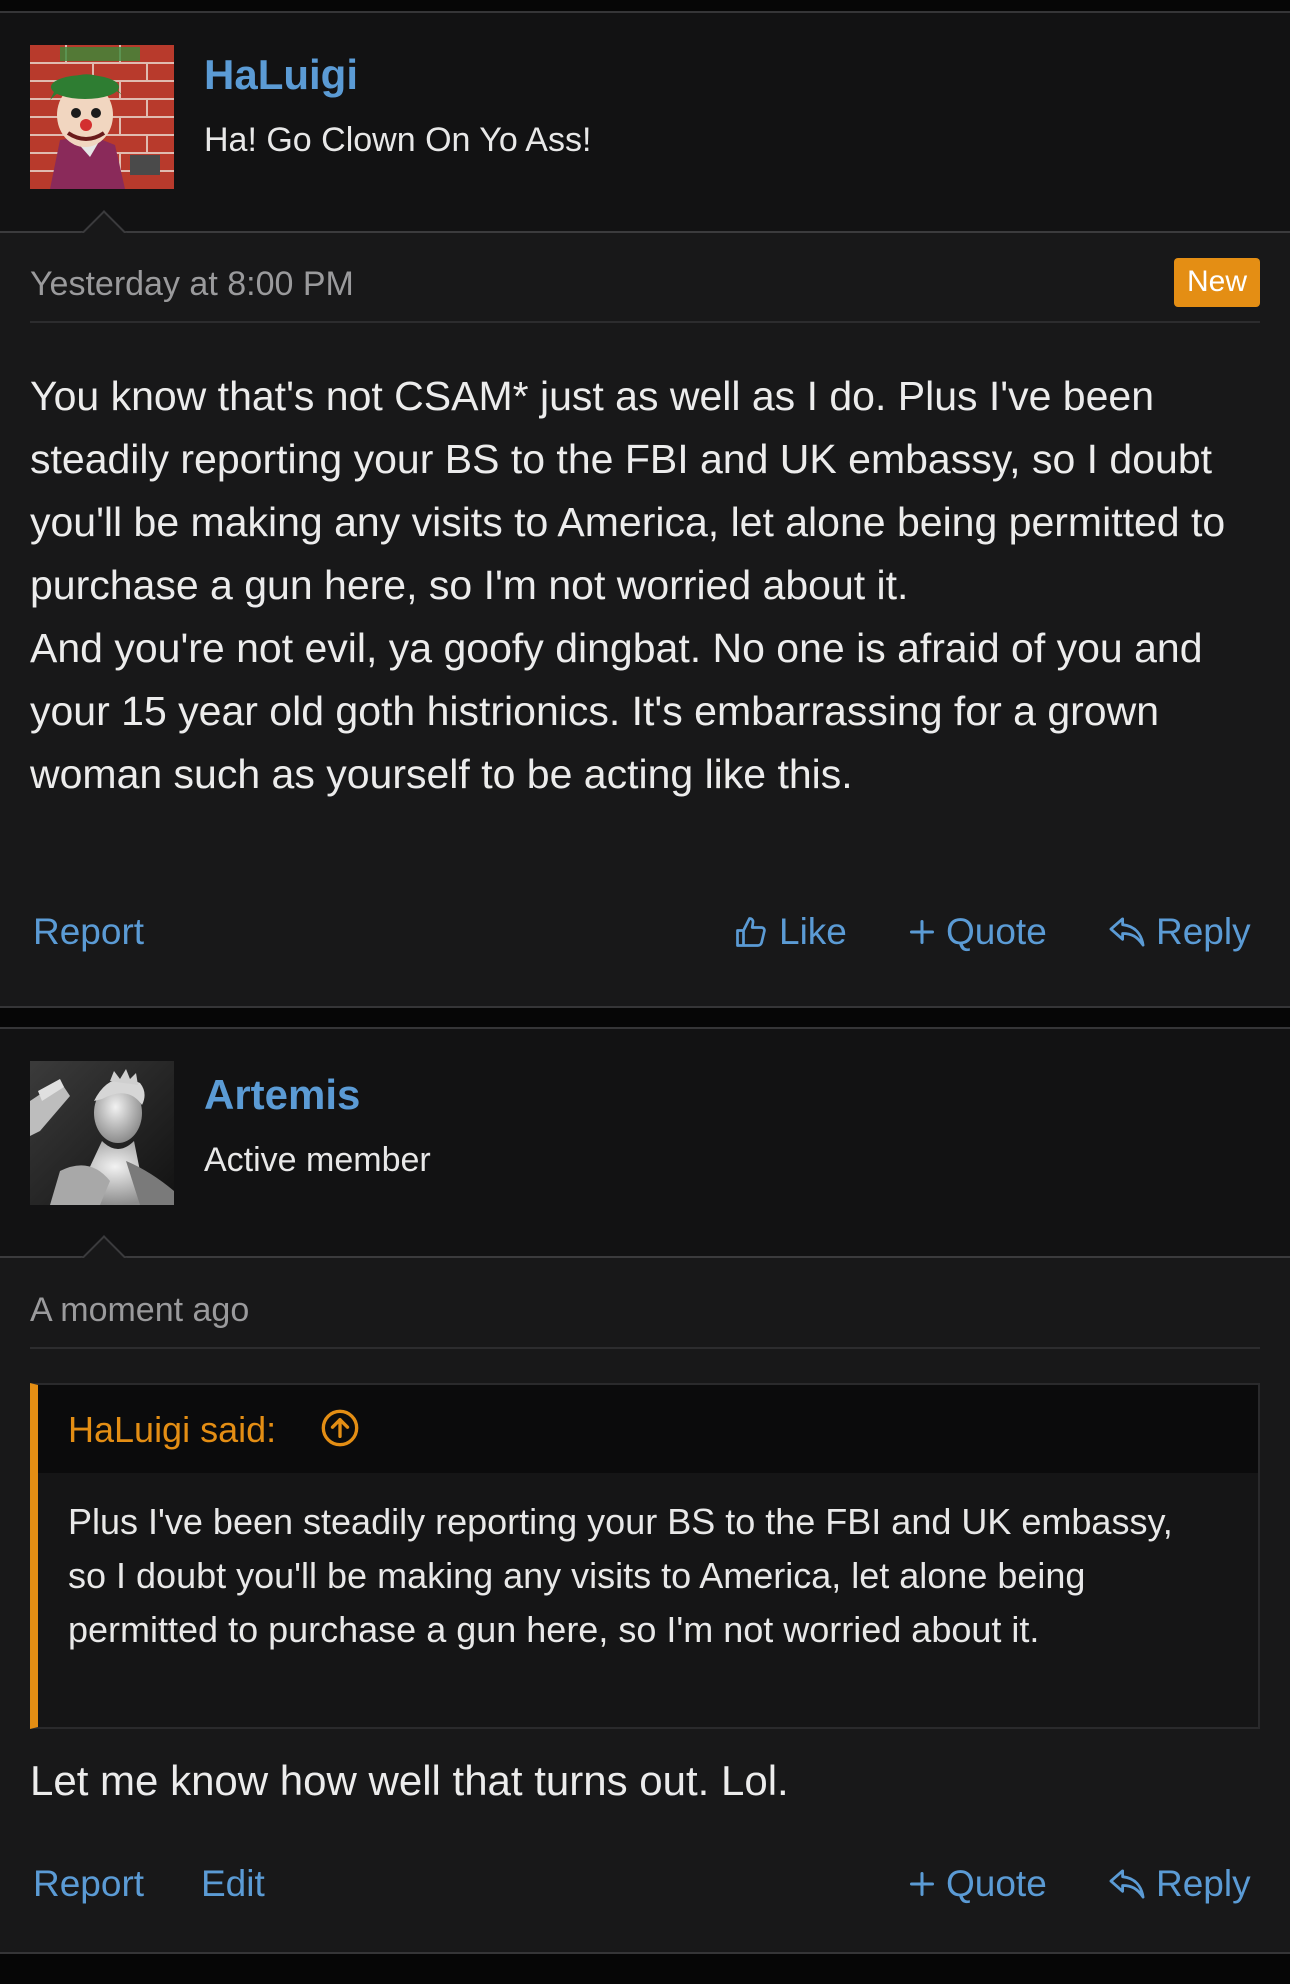  I want to click on post-actions: Report Edit Quote Reply, so click(645, 1893).